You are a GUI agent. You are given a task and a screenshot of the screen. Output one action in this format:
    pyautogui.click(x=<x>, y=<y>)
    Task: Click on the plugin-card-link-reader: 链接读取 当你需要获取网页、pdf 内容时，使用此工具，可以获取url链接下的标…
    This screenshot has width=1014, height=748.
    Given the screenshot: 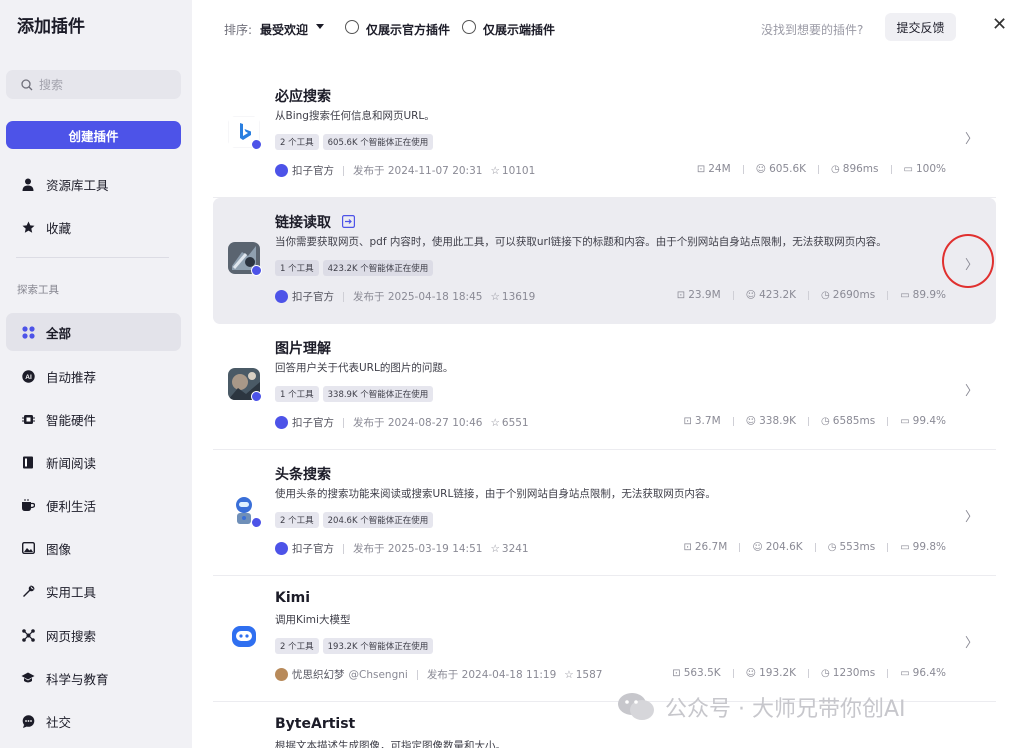 What is the action you would take?
    pyautogui.click(x=604, y=261)
    